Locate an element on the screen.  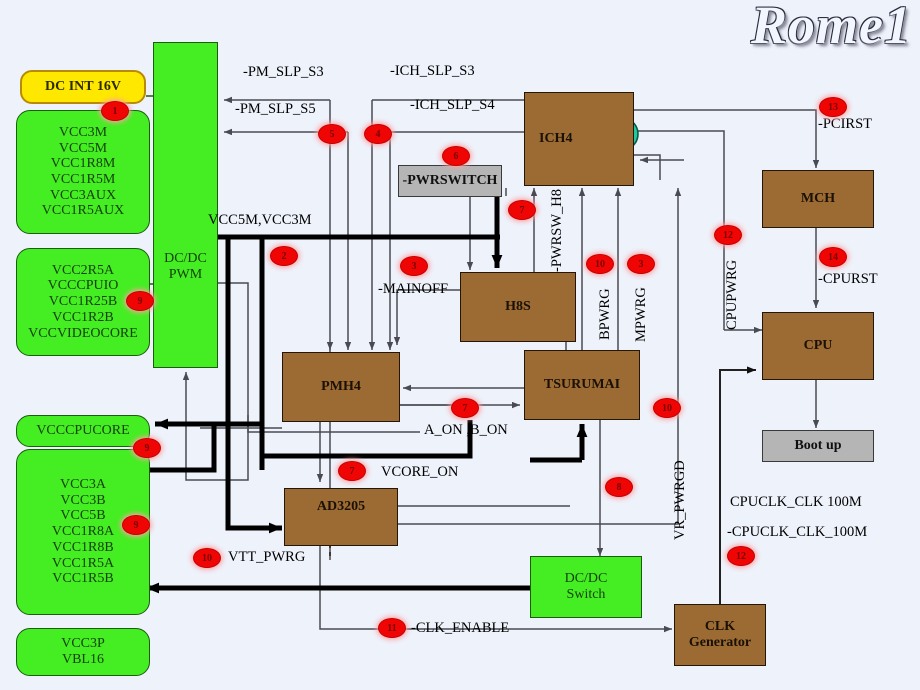
block-label: PMH4 is located at coordinates (341, 387).